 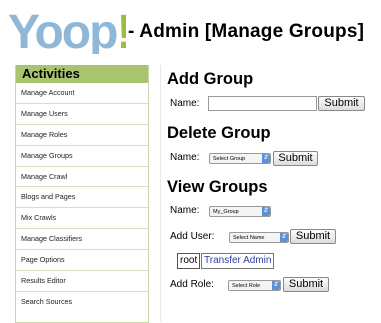 What do you see at coordinates (229, 159) in the screenshot?
I see `delete-group-select-value: Select Group` at bounding box center [229, 159].